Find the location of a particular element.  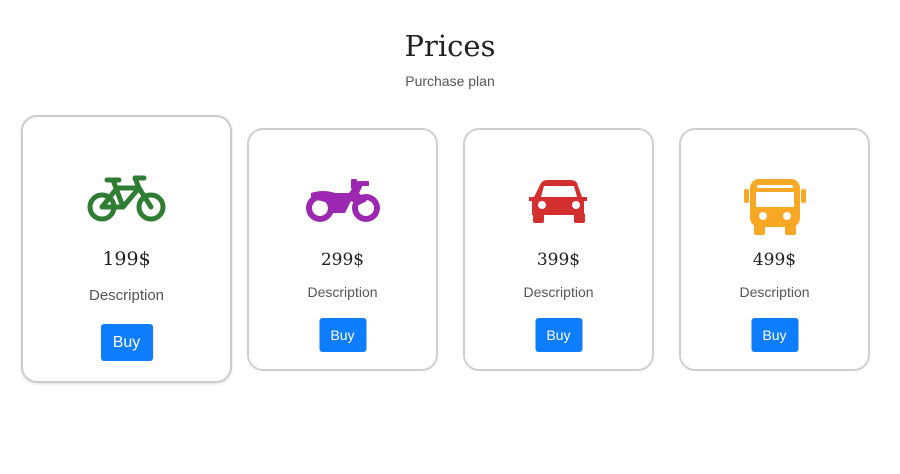

pricing-card-bicycle: 199$ Description Buy is located at coordinates (126, 249).